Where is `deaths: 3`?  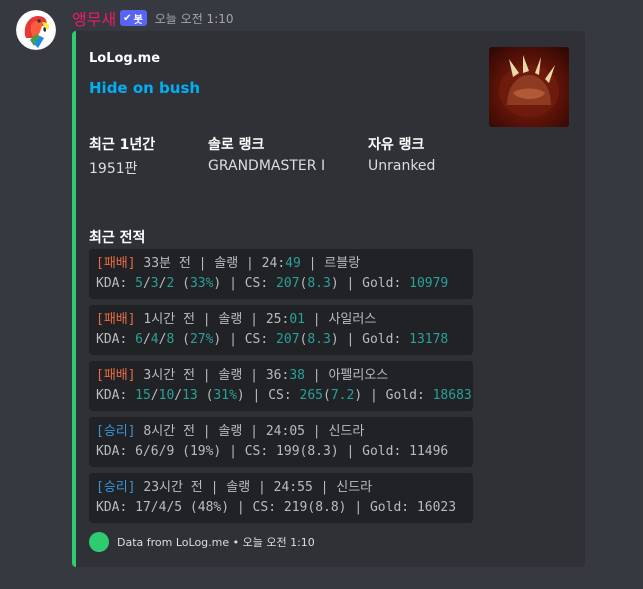 deaths: 3 is located at coordinates (154, 283).